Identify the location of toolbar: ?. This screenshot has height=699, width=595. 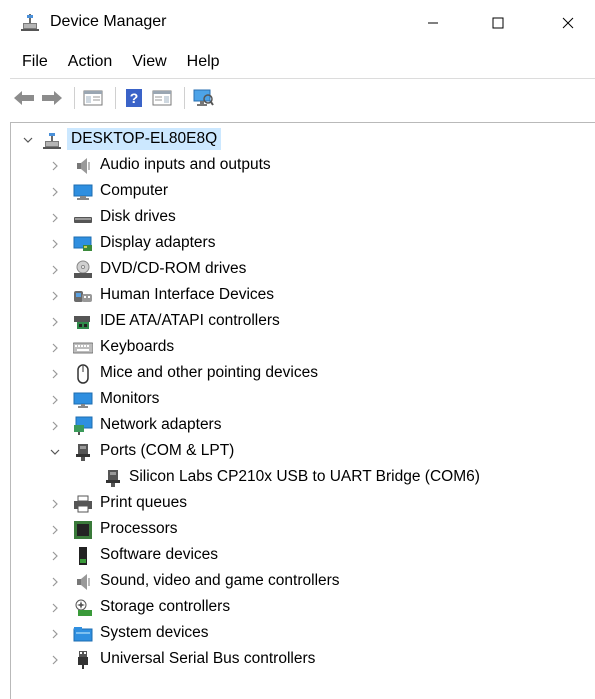
(297, 98).